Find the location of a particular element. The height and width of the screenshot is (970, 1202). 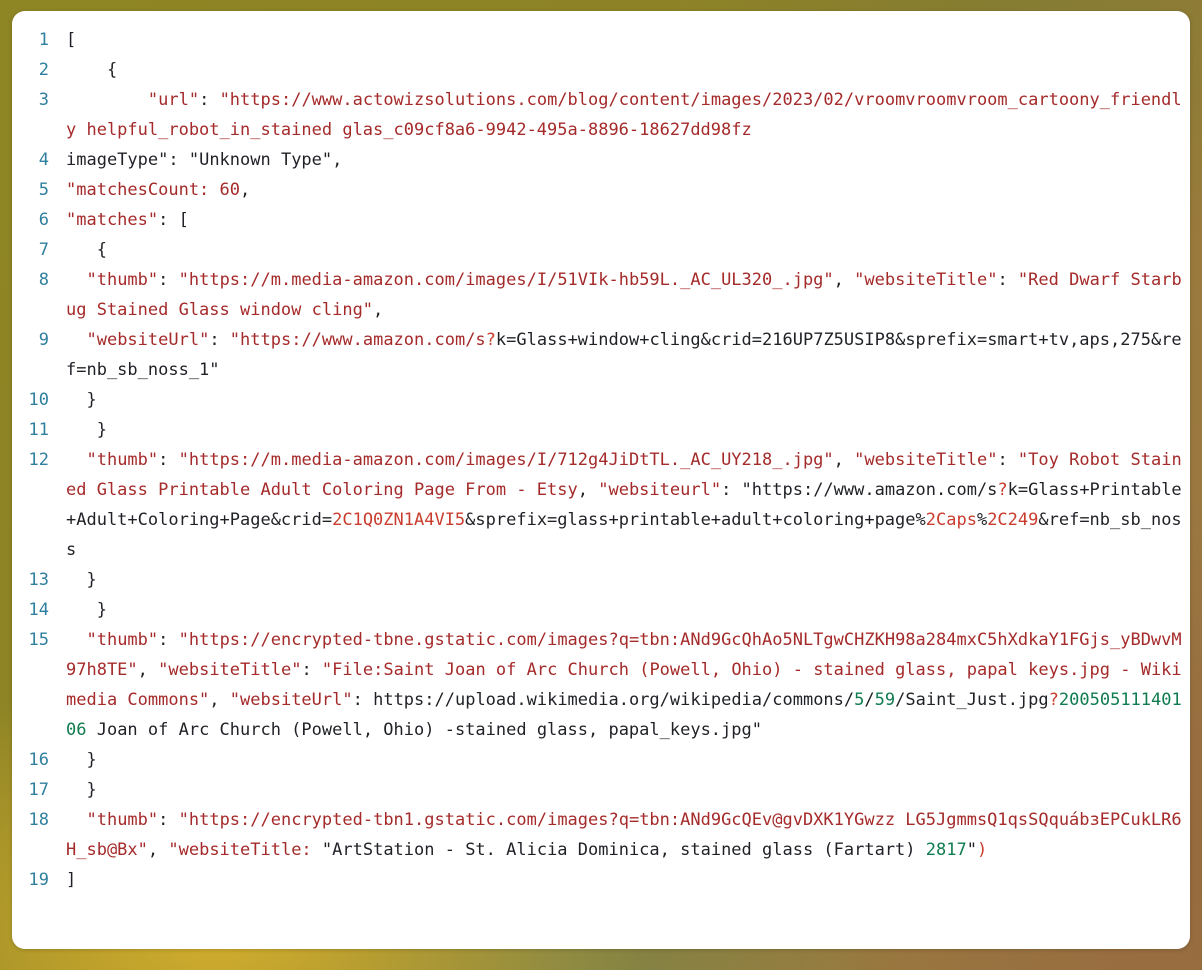

code-token-plain: { is located at coordinates (86, 250).